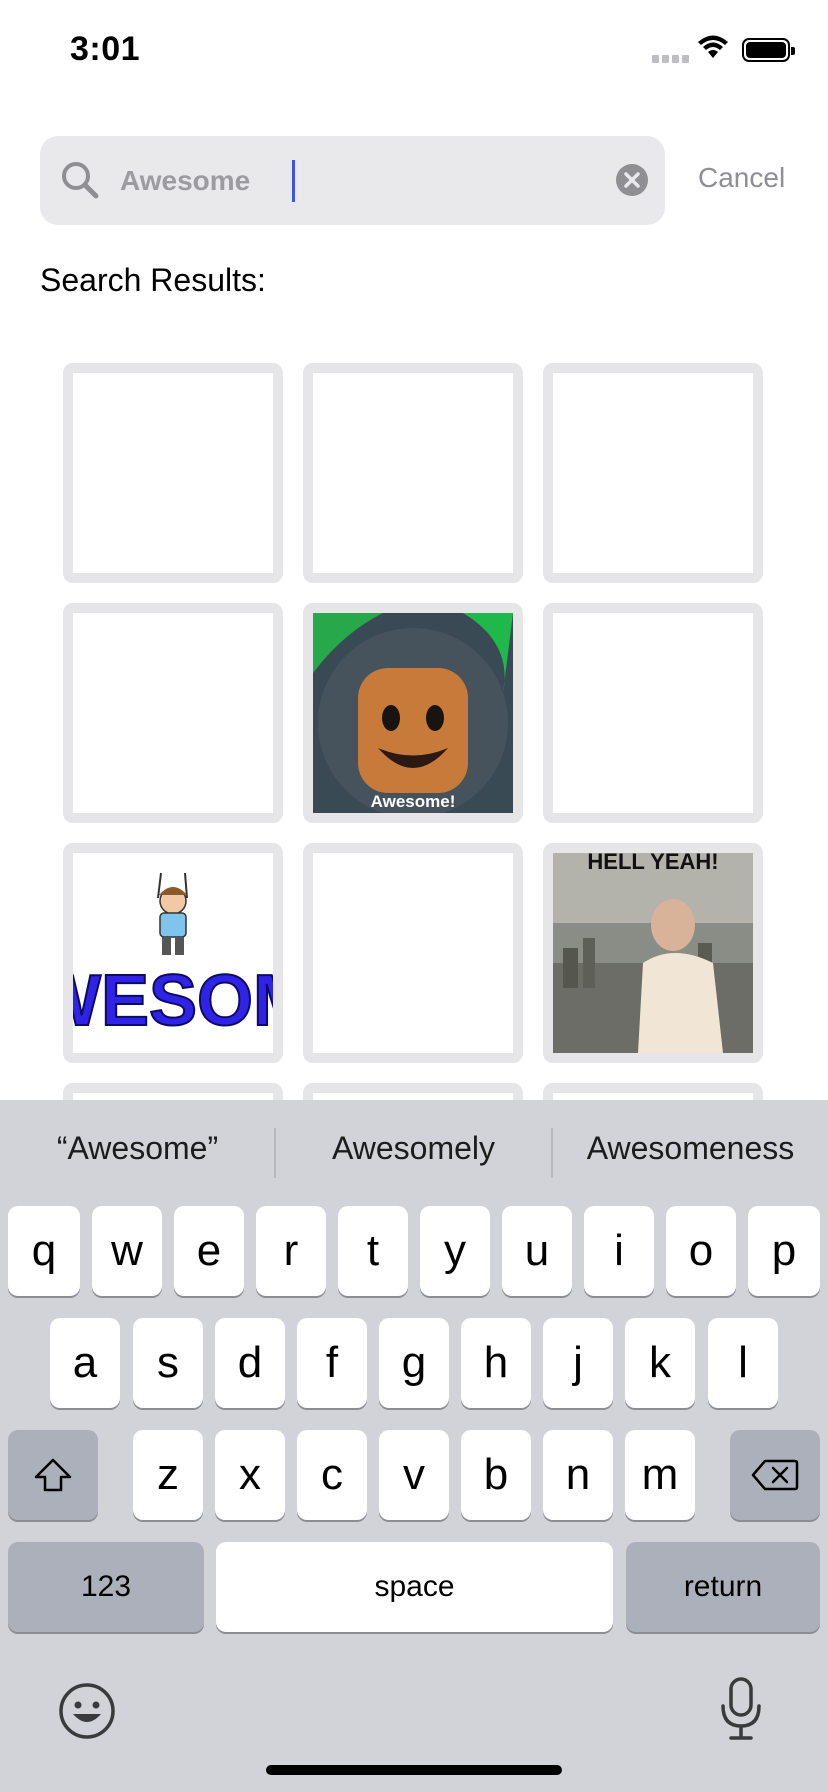 The image size is (828, 1792). What do you see at coordinates (414, 1587) in the screenshot?
I see `space-key: space` at bounding box center [414, 1587].